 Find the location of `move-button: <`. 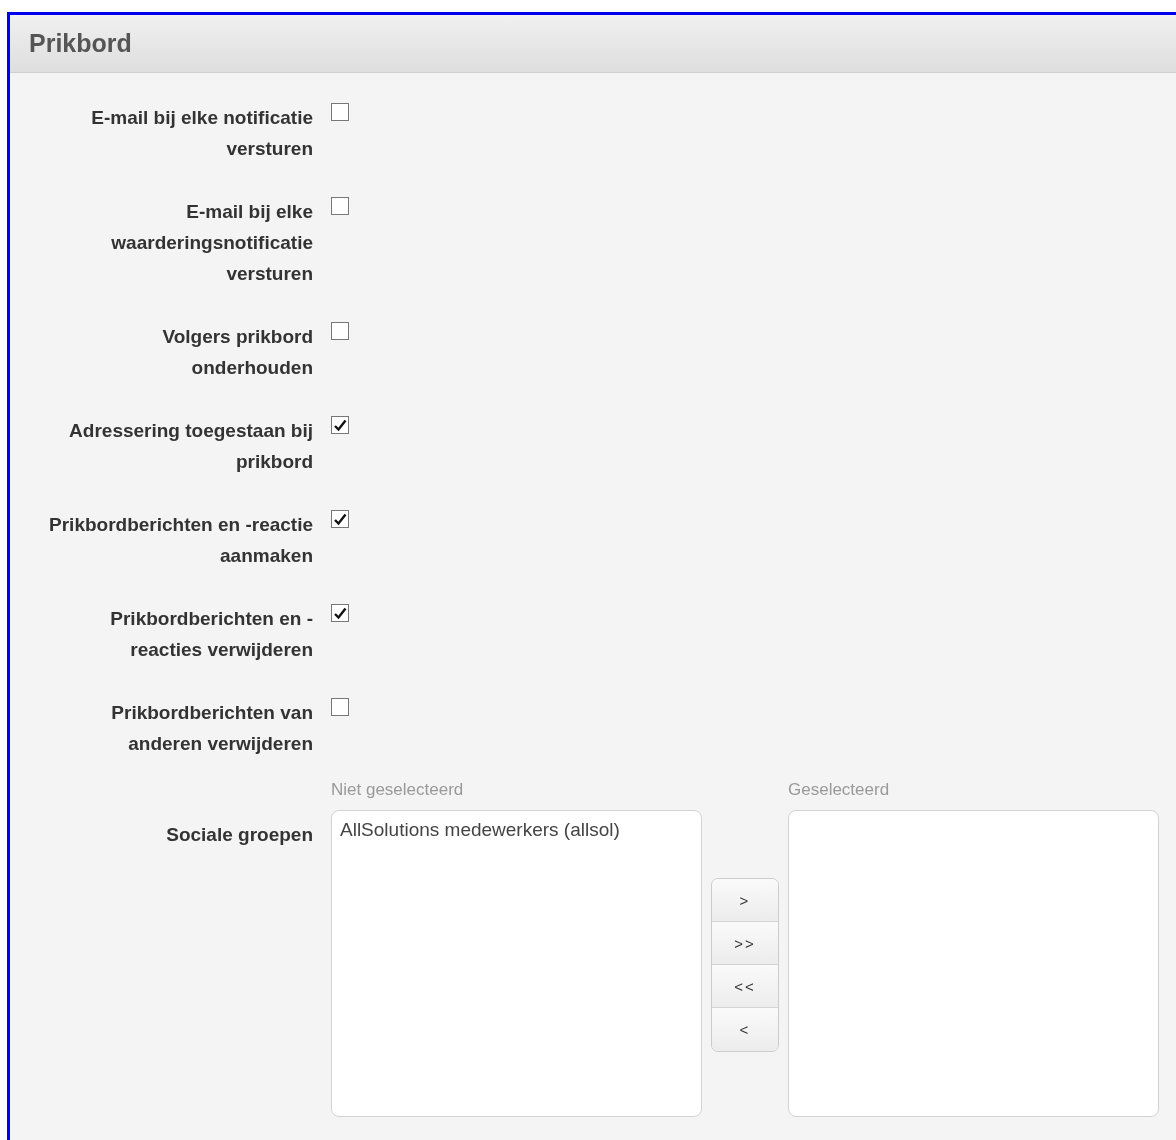

move-button: < is located at coordinates (745, 1029).